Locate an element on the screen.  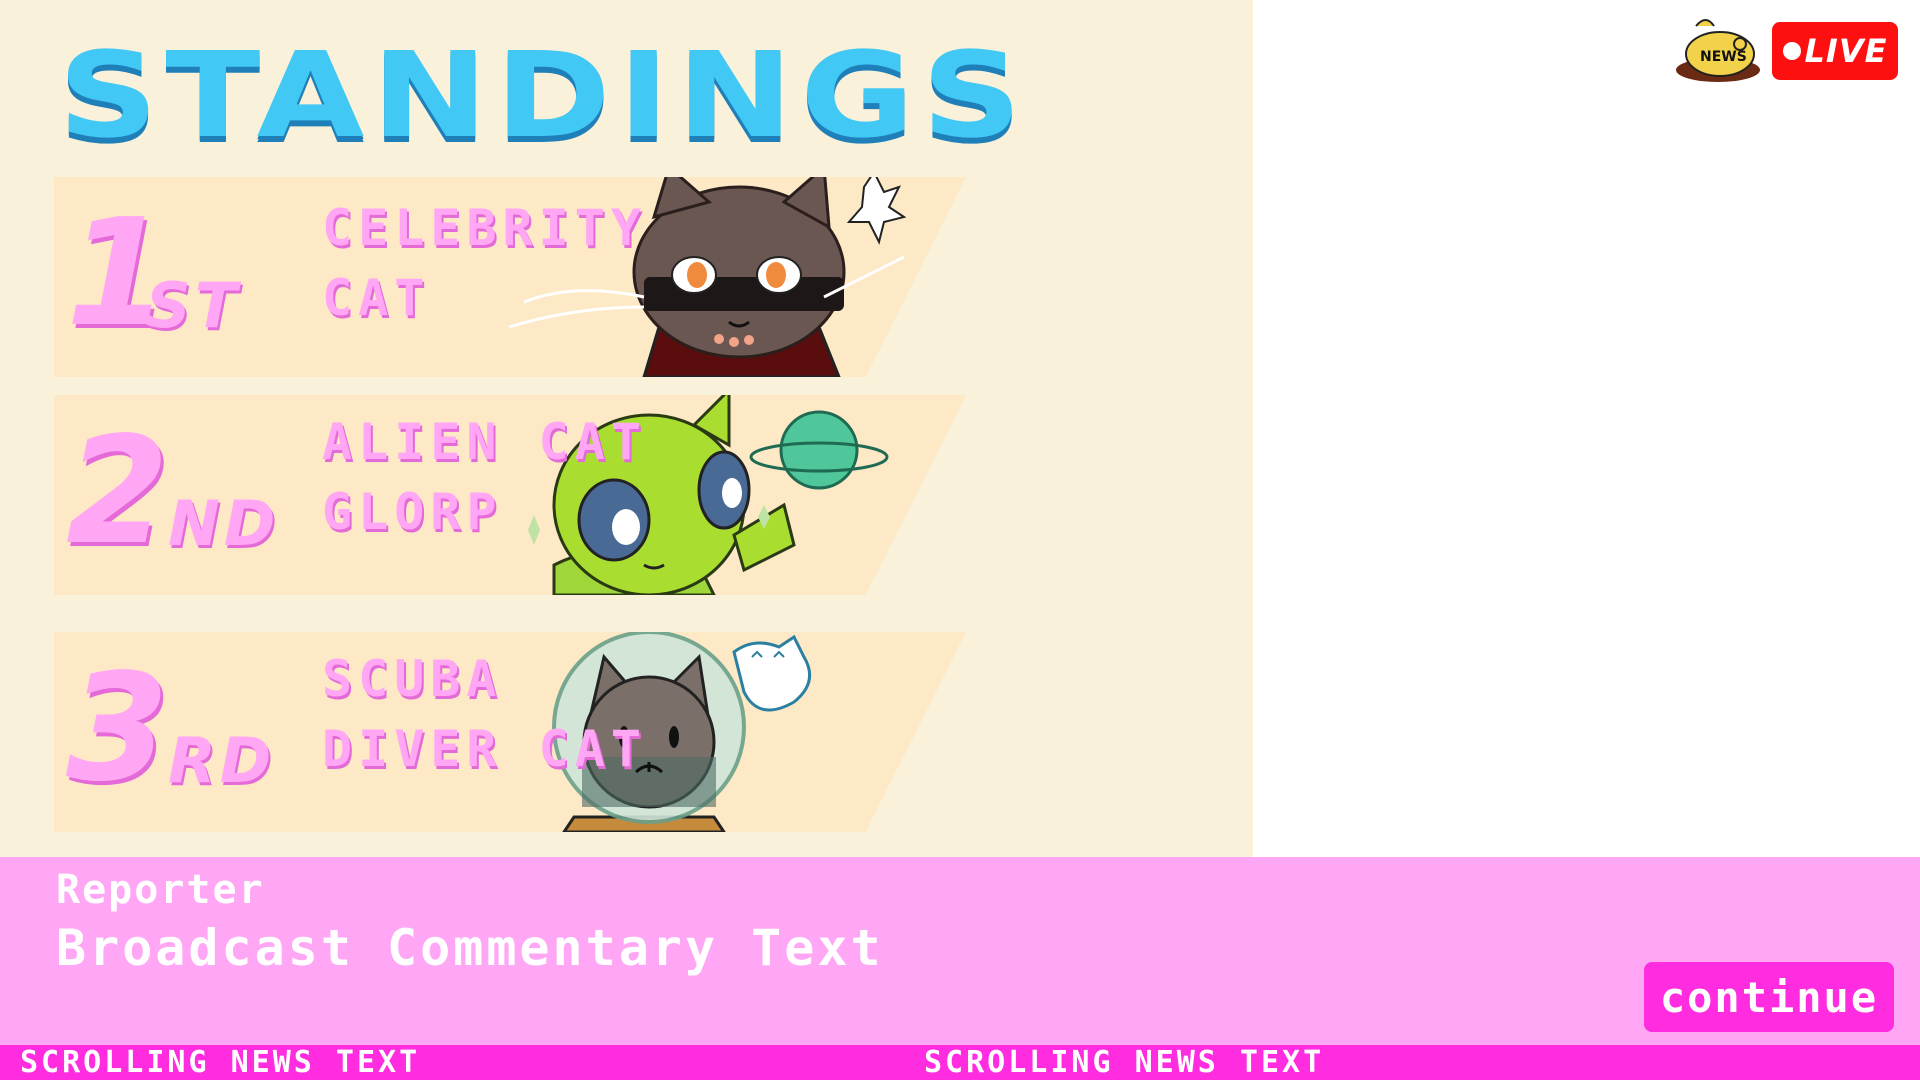
live-label: LIVE is located at coordinates (1846, 51).